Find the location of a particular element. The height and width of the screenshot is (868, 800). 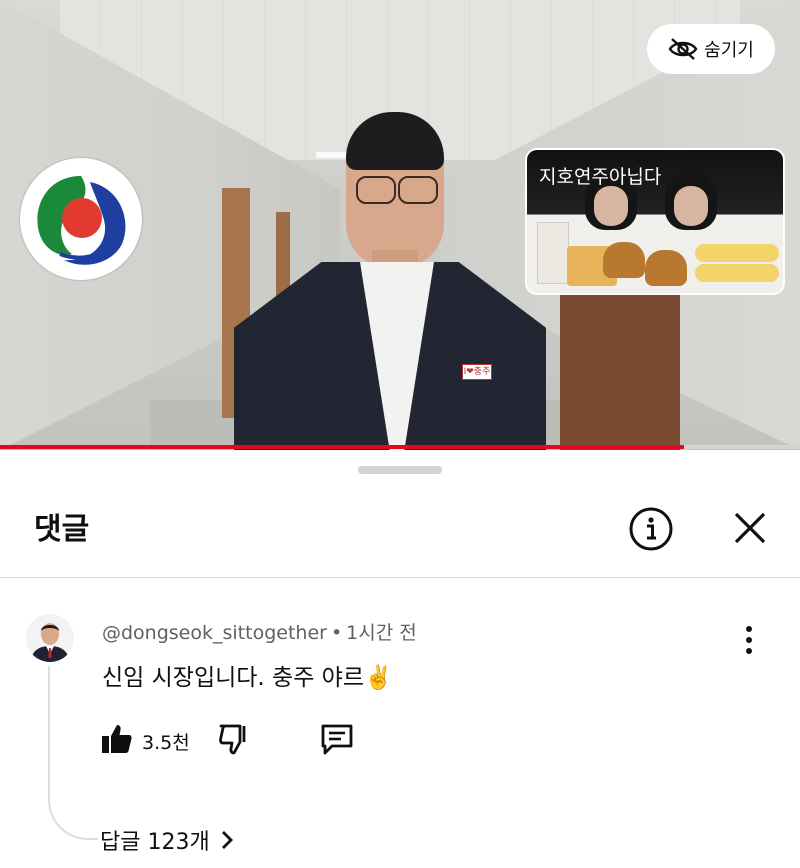

comment-time: 1시간 전 is located at coordinates (381, 633).